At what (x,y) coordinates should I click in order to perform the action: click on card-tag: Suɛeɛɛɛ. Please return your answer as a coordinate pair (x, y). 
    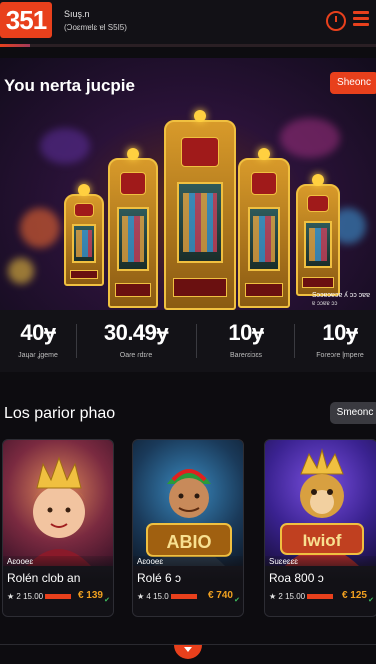
    Looking at the image, I should click on (283, 561).